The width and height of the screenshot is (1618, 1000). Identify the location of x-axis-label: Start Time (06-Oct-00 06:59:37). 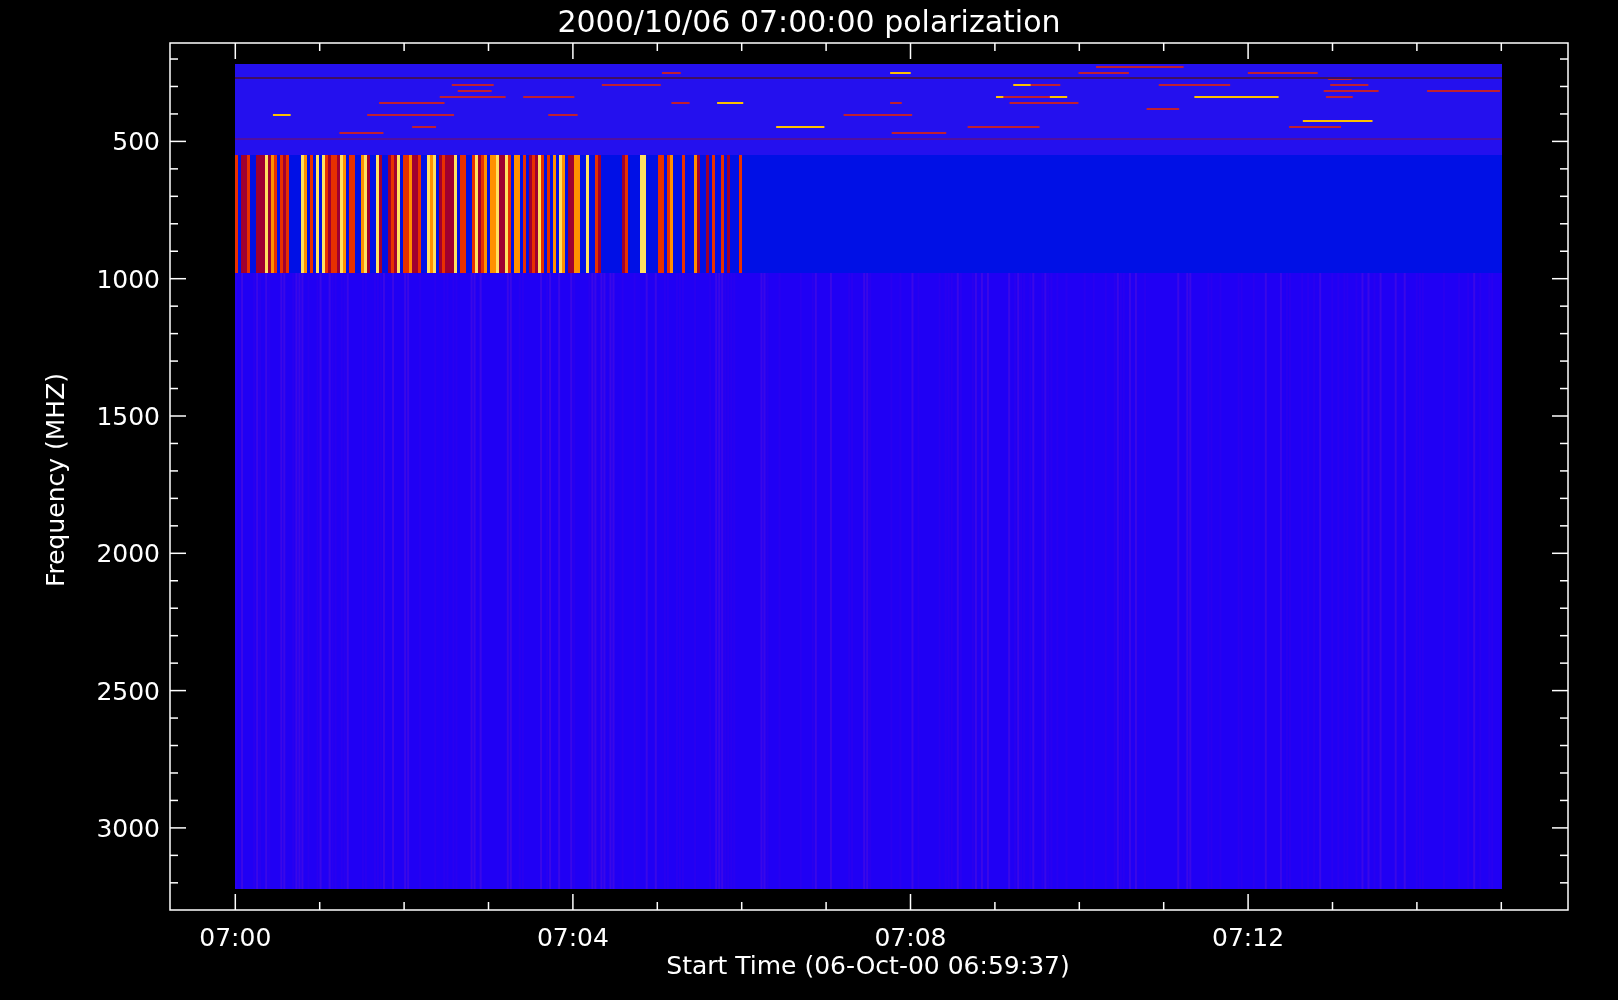
(868, 965).